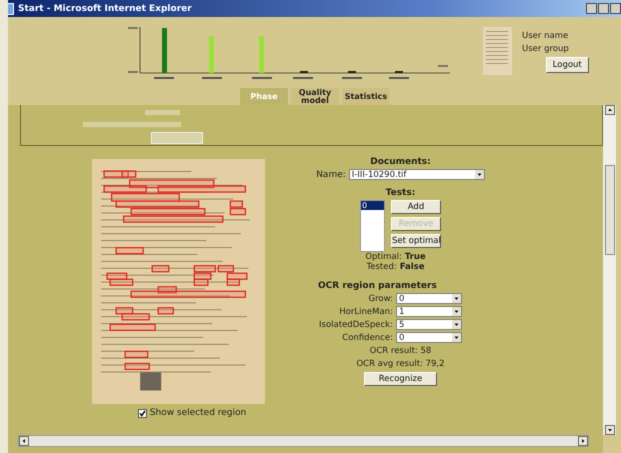  Describe the element at coordinates (609, 430) in the screenshot. I see `scroll-down-icon` at that location.